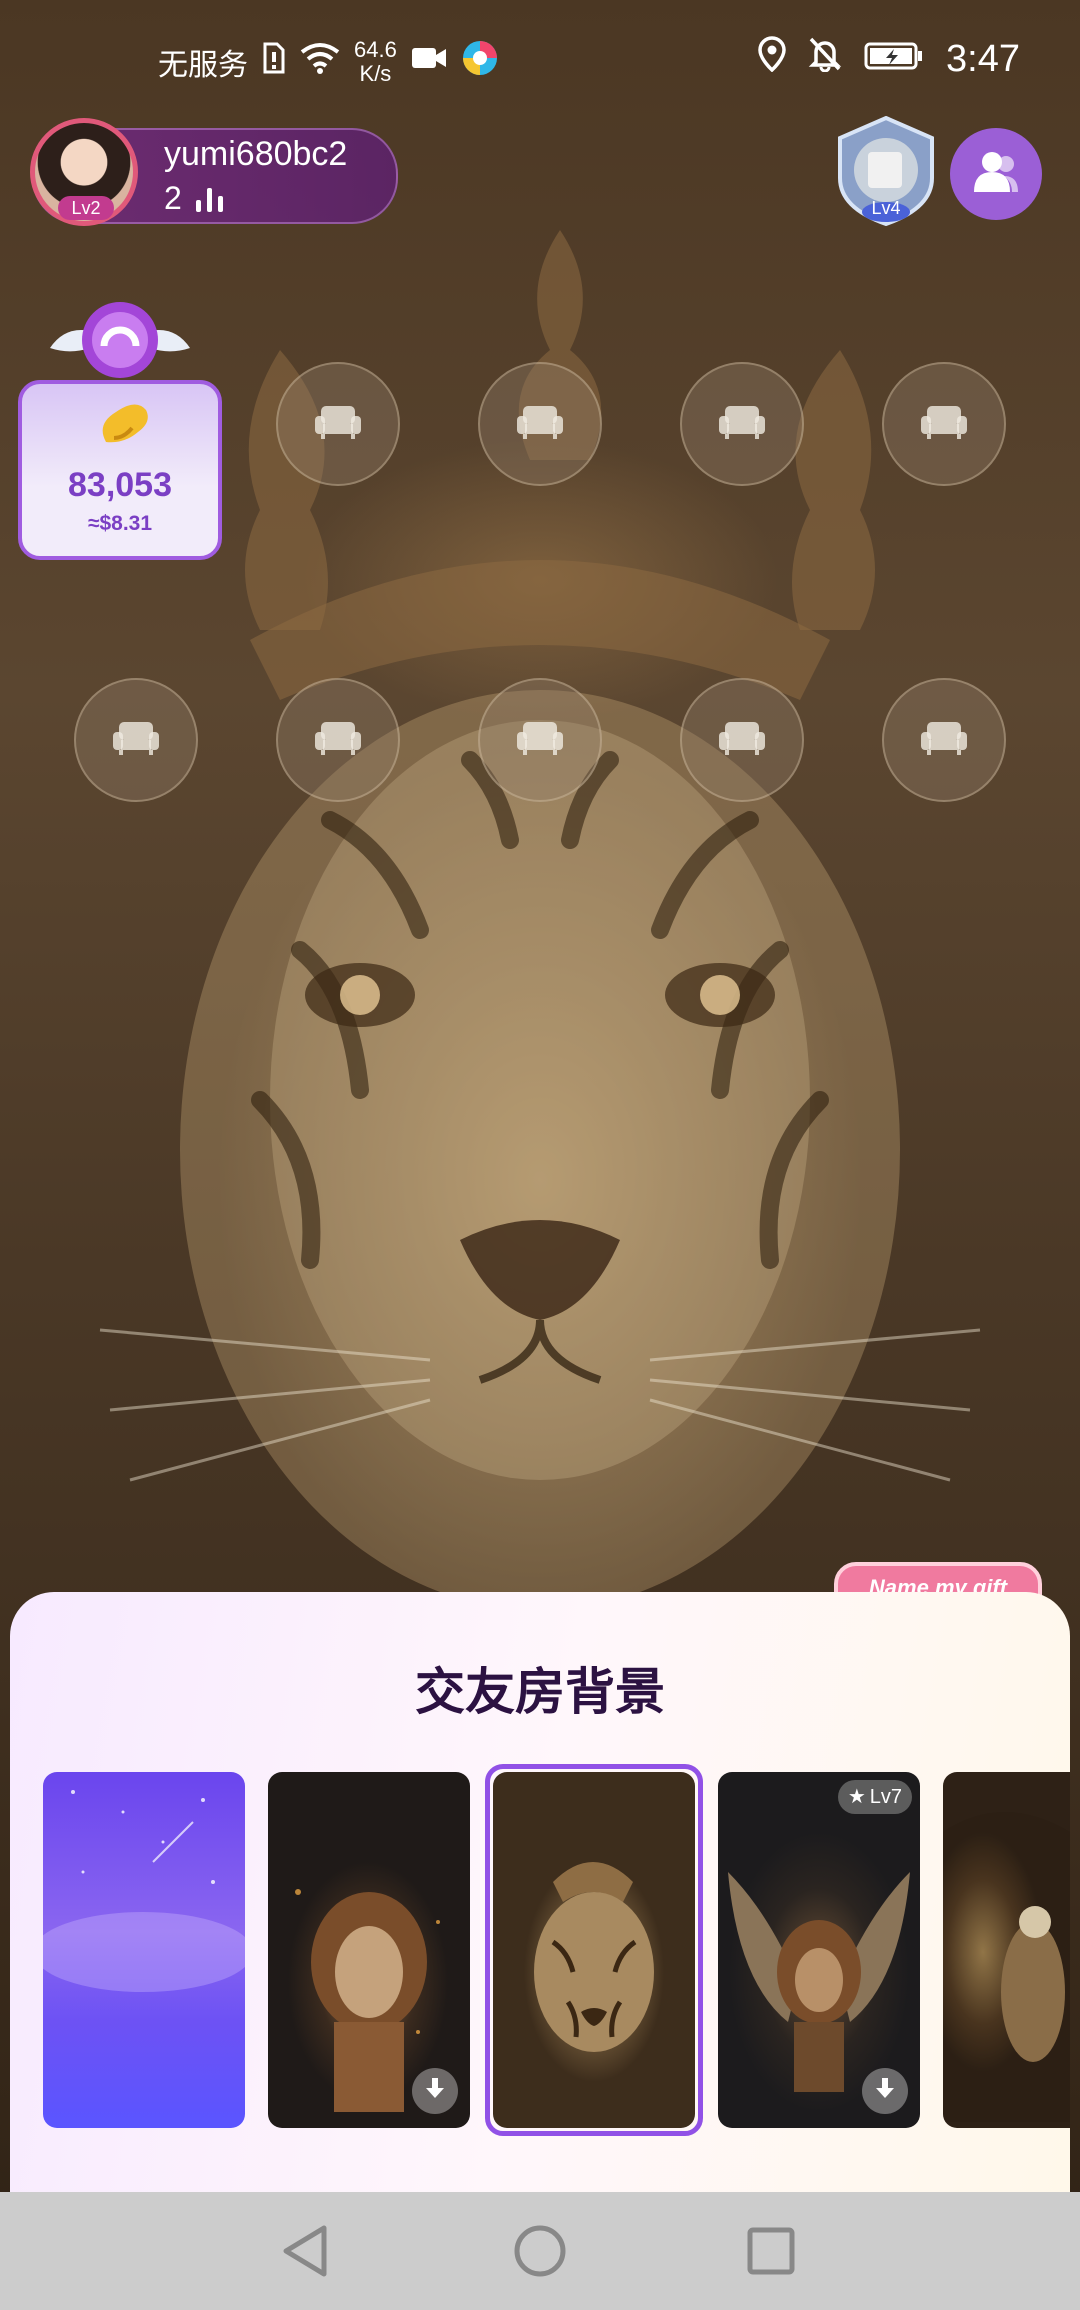 This screenshot has width=1080, height=2310. What do you see at coordinates (124, 428) in the screenshot?
I see `bean-icon` at bounding box center [124, 428].